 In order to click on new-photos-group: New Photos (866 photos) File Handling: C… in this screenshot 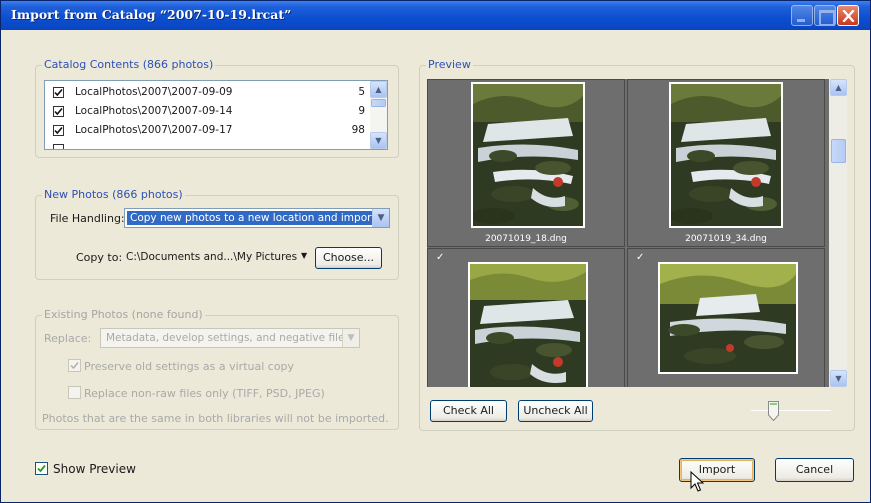, I will do `click(217, 234)`.